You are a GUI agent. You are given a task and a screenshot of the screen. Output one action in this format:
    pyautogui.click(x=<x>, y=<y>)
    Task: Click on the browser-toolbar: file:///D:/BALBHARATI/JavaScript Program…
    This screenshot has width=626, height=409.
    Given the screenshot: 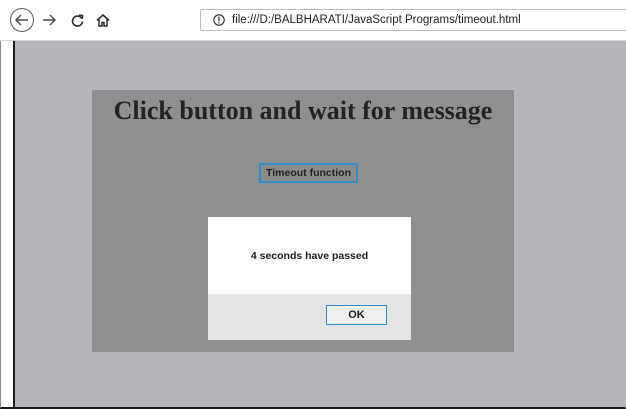 What is the action you would take?
    pyautogui.click(x=313, y=20)
    